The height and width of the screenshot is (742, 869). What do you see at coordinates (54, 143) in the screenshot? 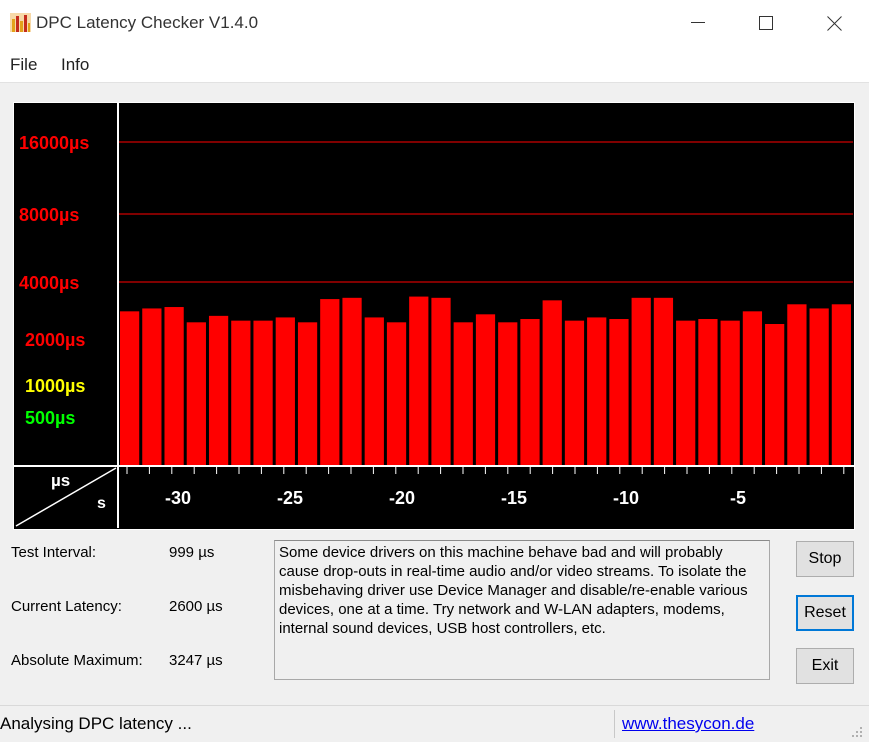
I see `y-tick-label: 16000µs` at bounding box center [54, 143].